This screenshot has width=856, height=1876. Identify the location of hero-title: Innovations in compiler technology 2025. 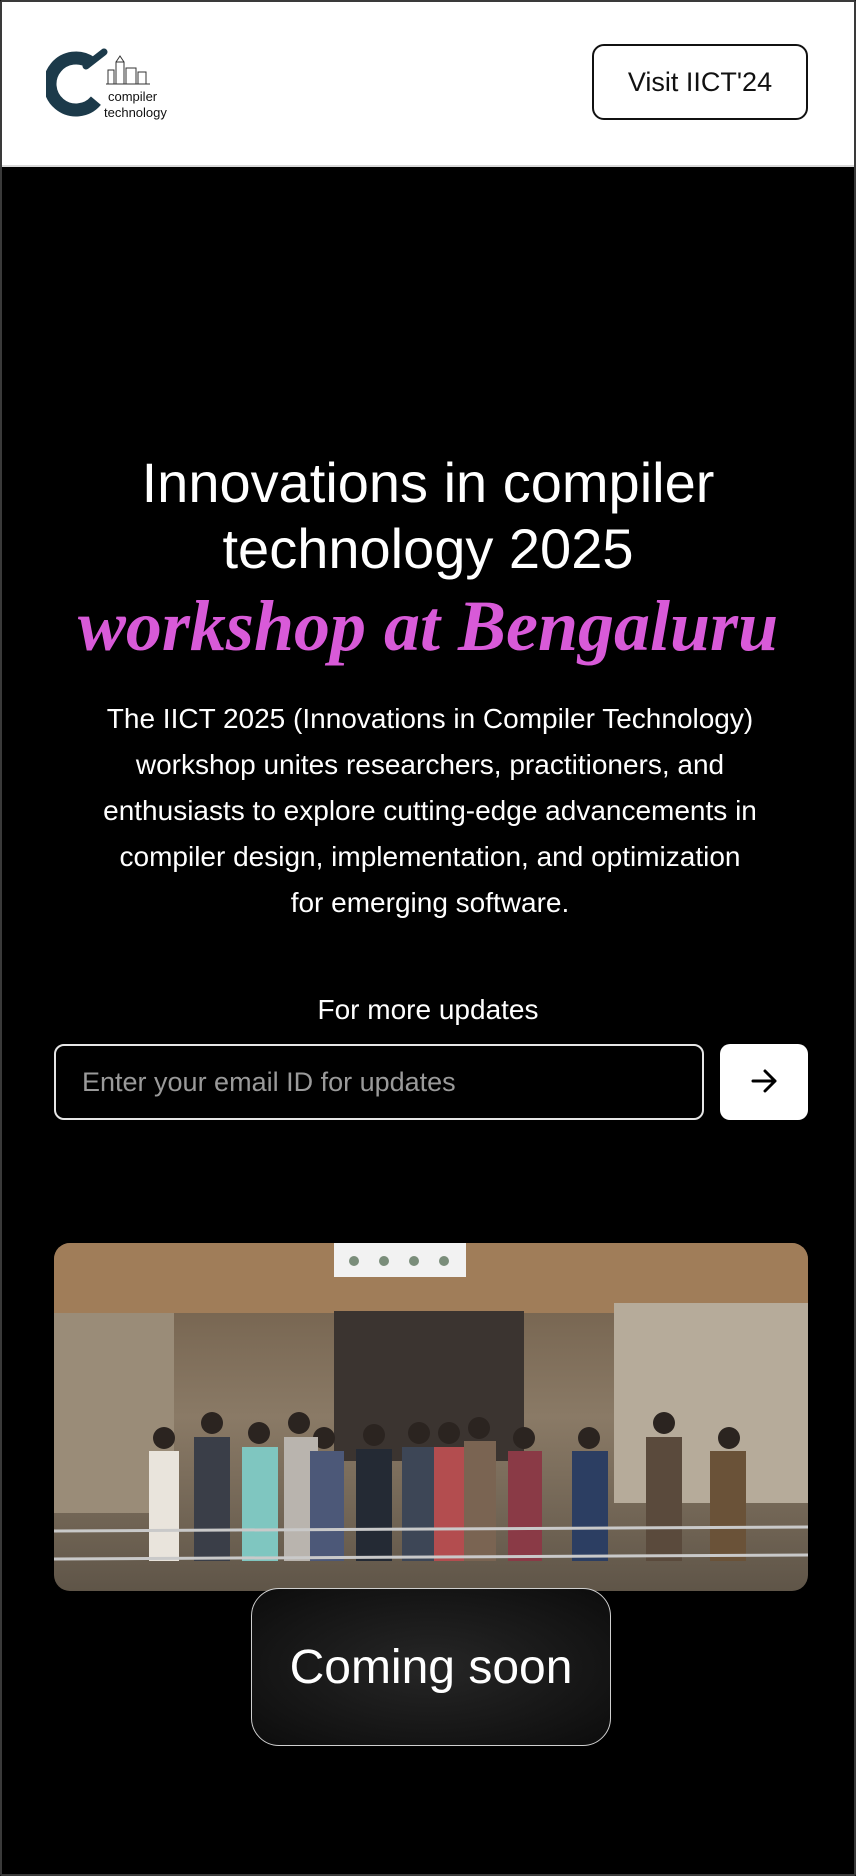
(428, 515).